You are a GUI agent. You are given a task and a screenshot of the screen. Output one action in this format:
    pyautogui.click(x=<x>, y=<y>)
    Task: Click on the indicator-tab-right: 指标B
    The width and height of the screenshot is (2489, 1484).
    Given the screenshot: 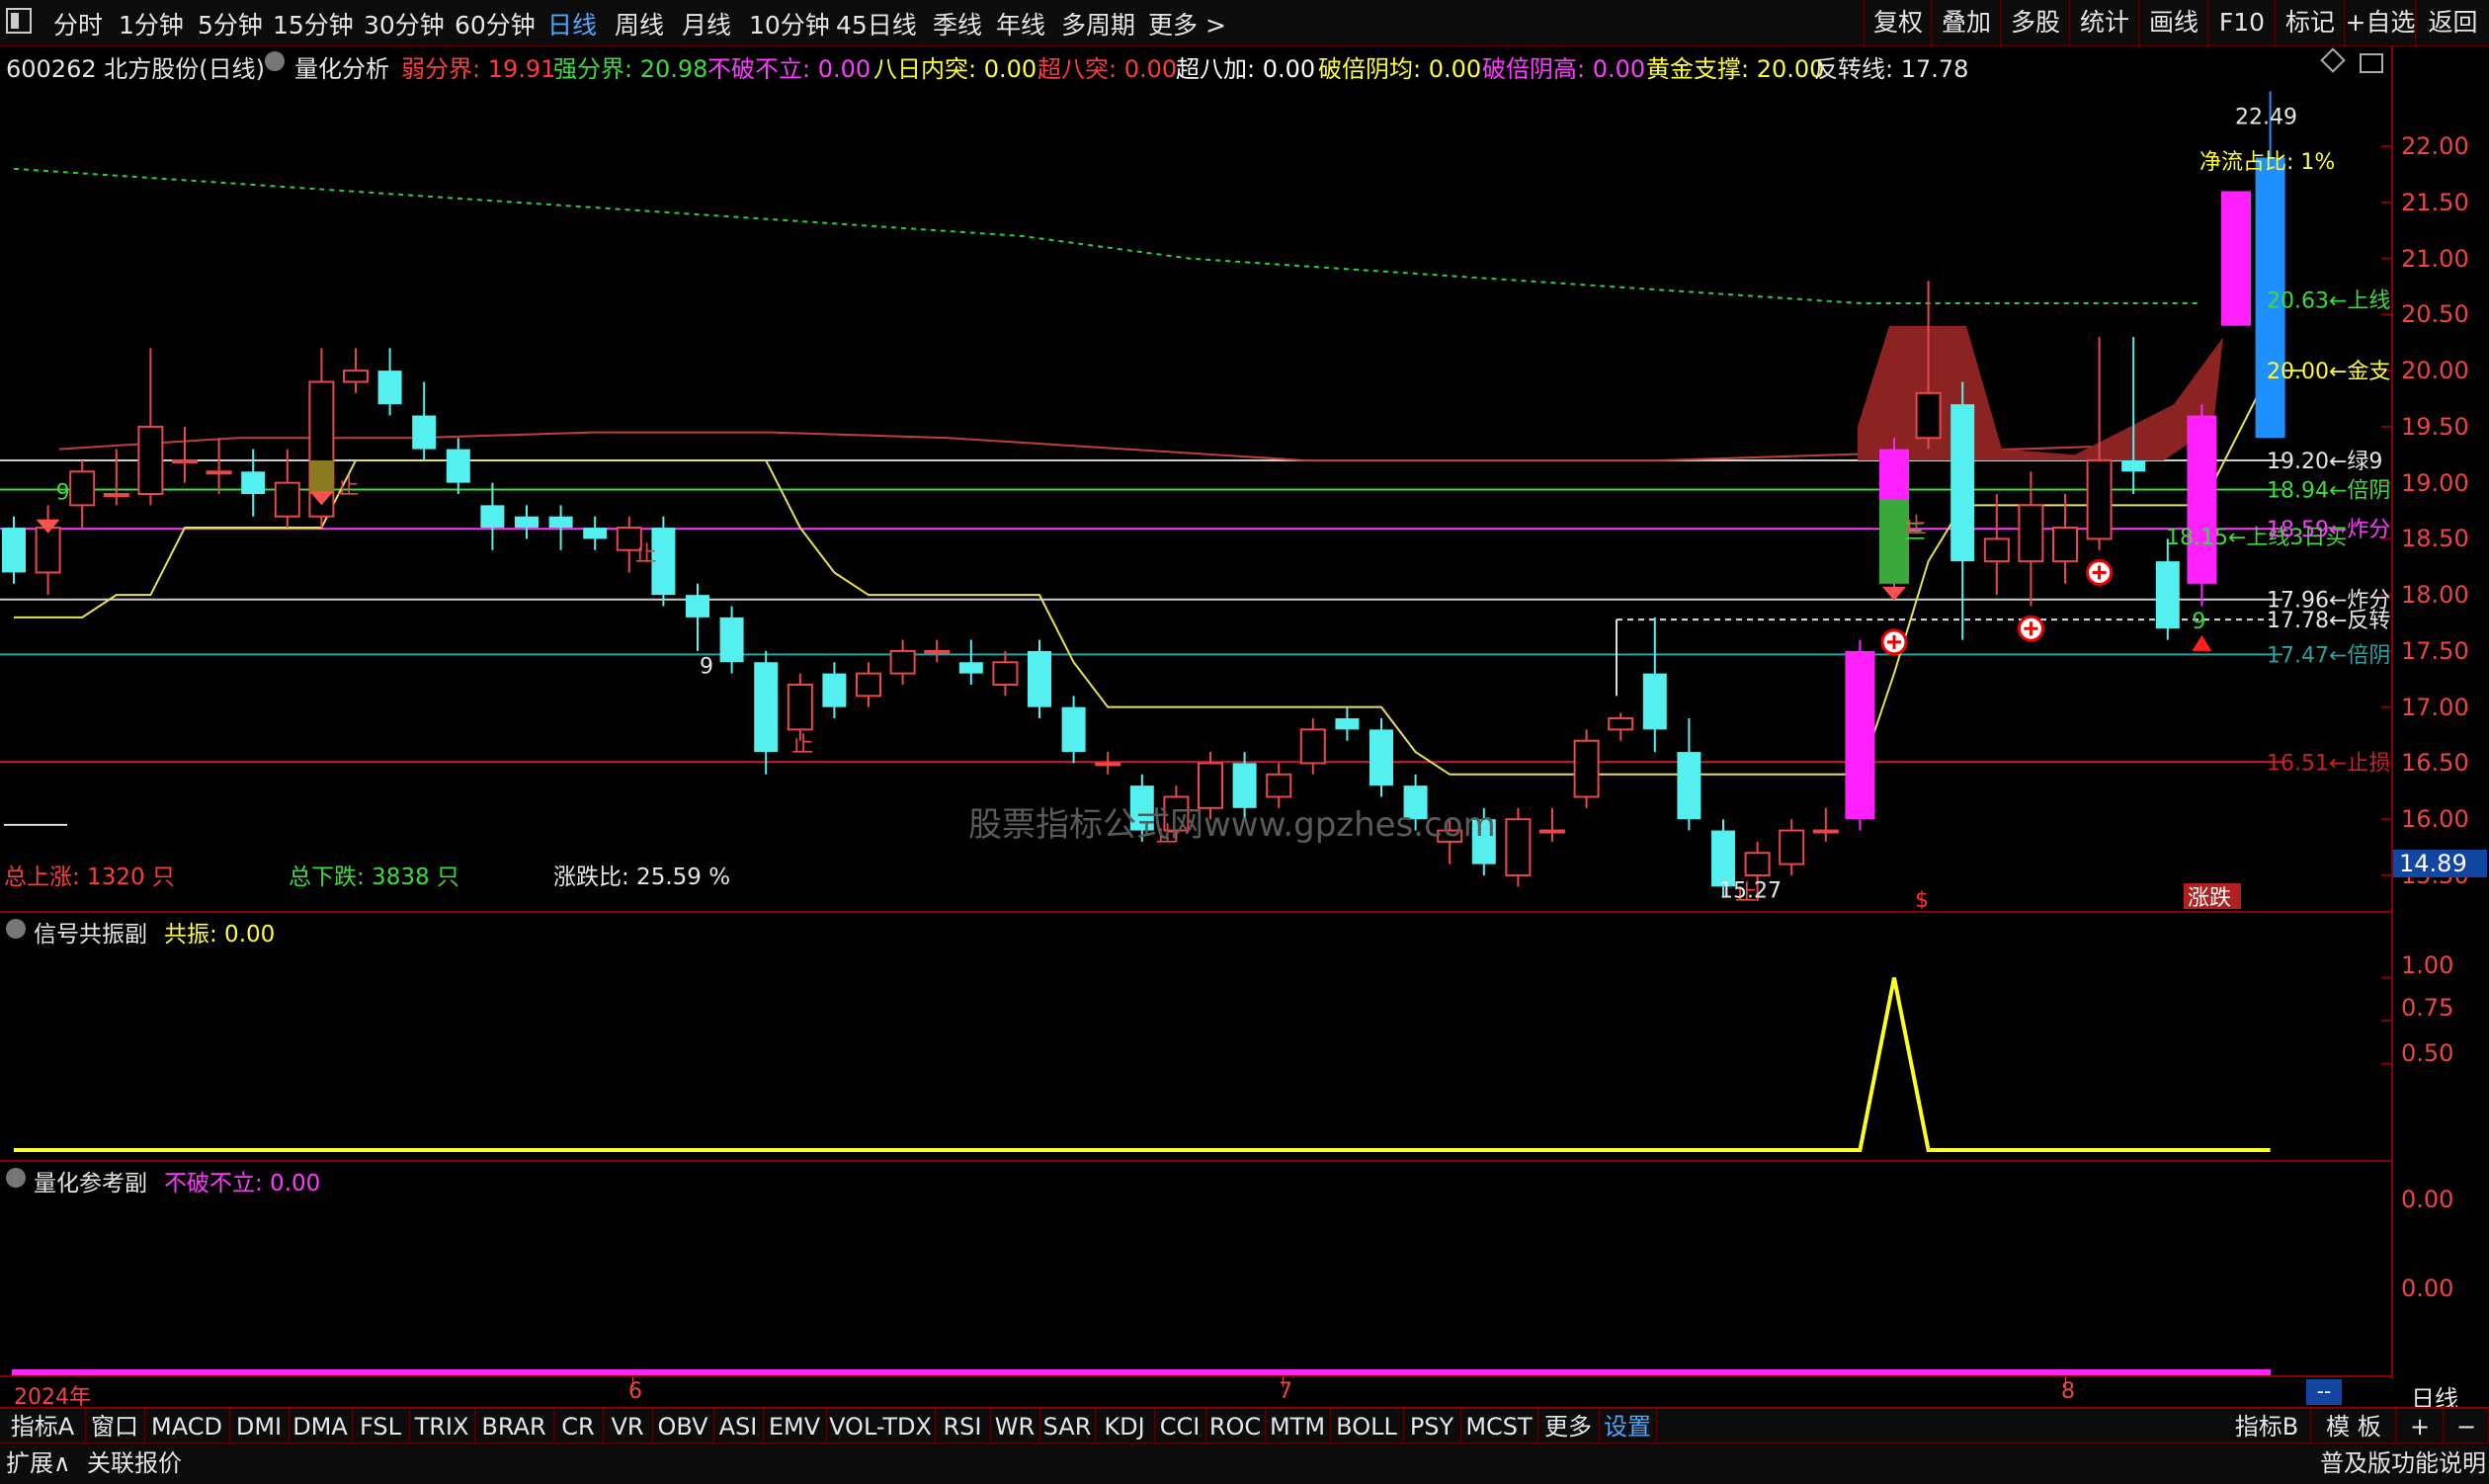 What is the action you would take?
    pyautogui.click(x=2267, y=1426)
    